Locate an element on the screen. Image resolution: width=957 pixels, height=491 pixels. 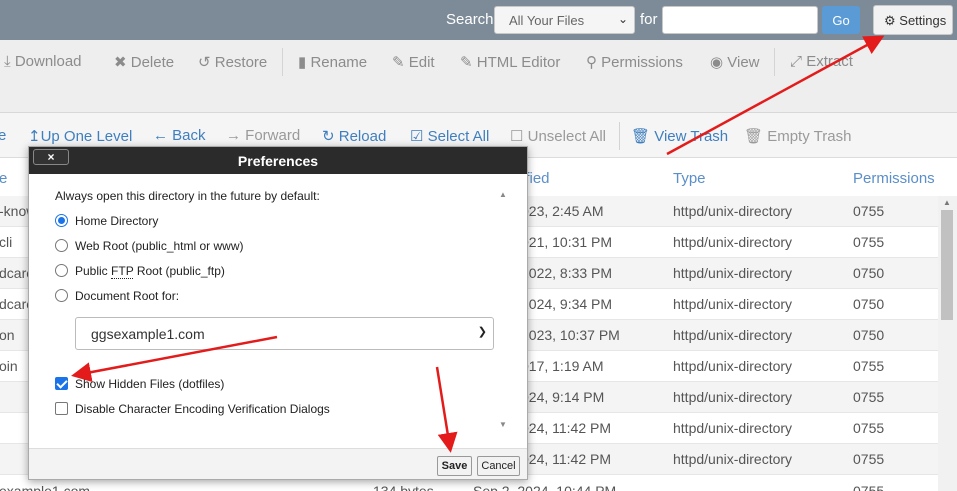
up-one-level-button: ↥Up One Level is located at coordinates (80, 136).